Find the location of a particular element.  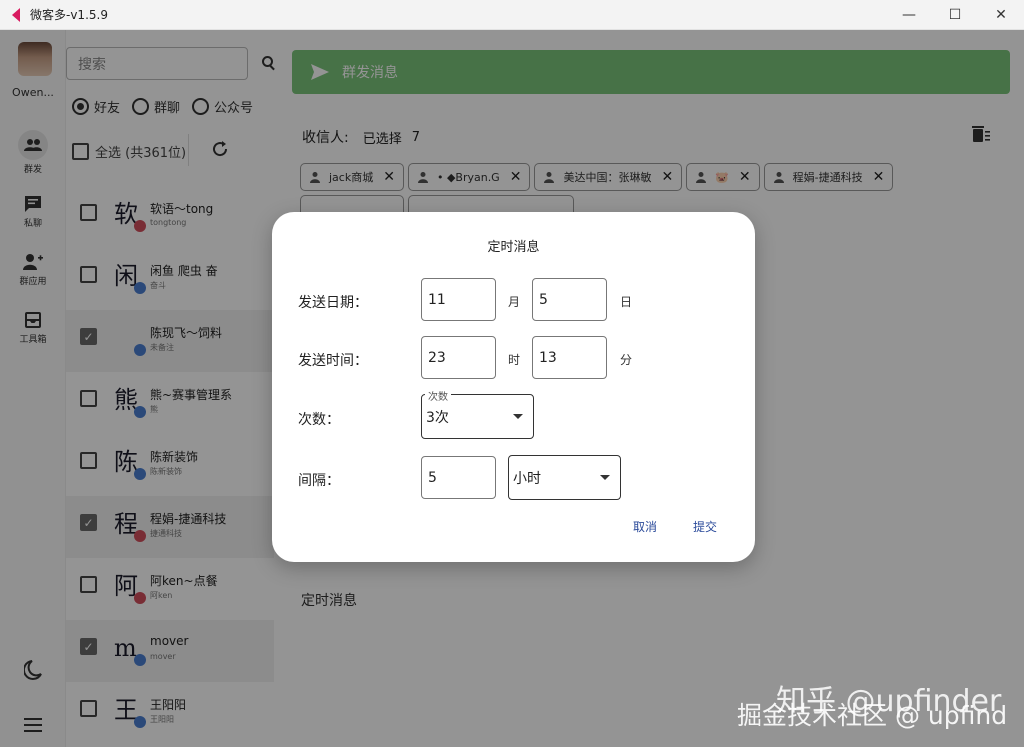

month-input: 11 is located at coordinates (458, 299).